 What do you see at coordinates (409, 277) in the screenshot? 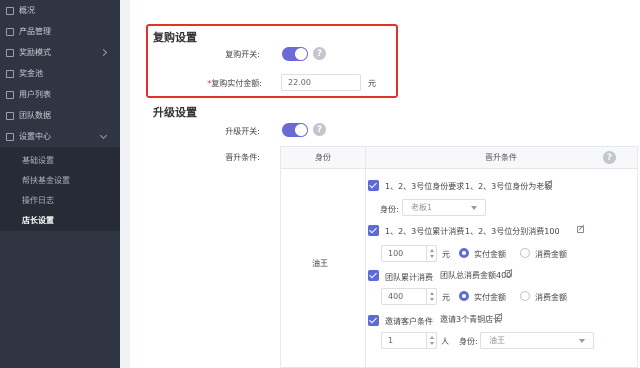
I see `condition-team-label: 团队累计消费` at bounding box center [409, 277].